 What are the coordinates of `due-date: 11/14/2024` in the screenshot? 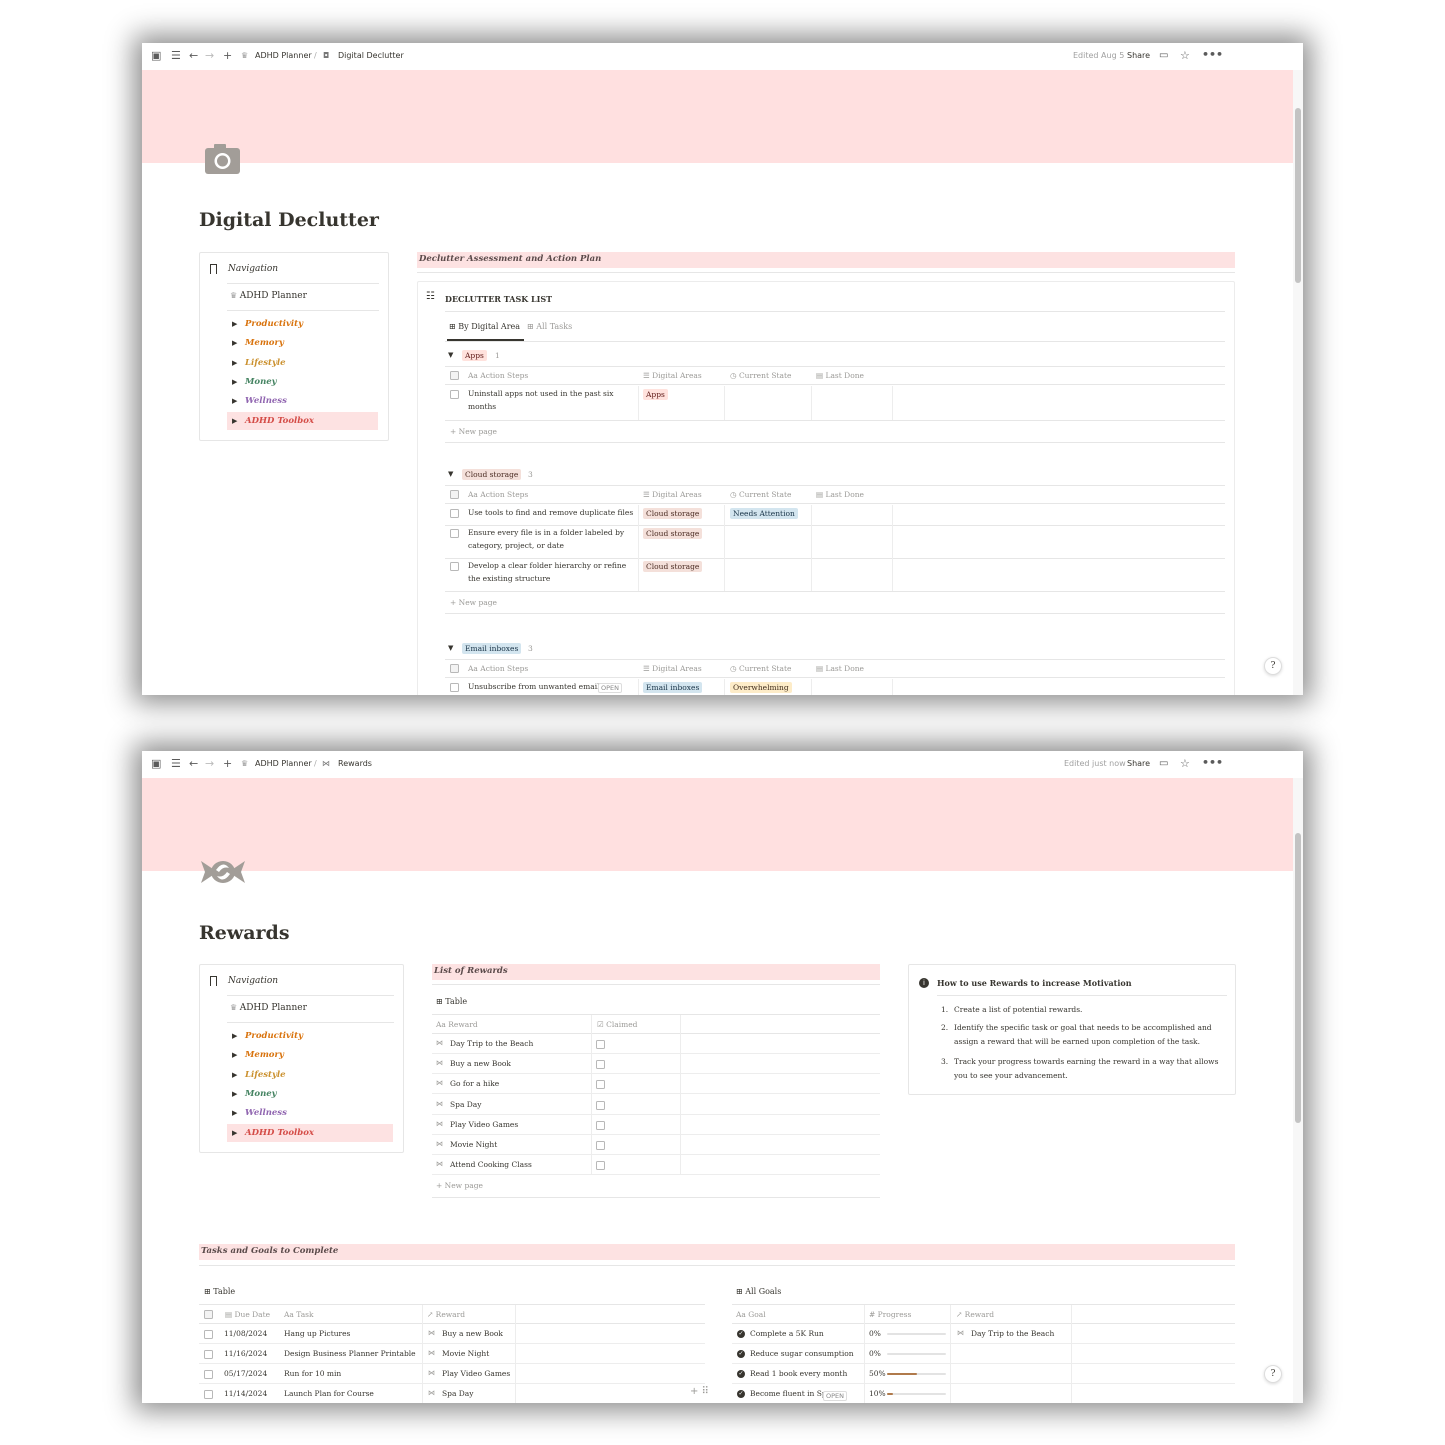 It's located at (245, 1393).